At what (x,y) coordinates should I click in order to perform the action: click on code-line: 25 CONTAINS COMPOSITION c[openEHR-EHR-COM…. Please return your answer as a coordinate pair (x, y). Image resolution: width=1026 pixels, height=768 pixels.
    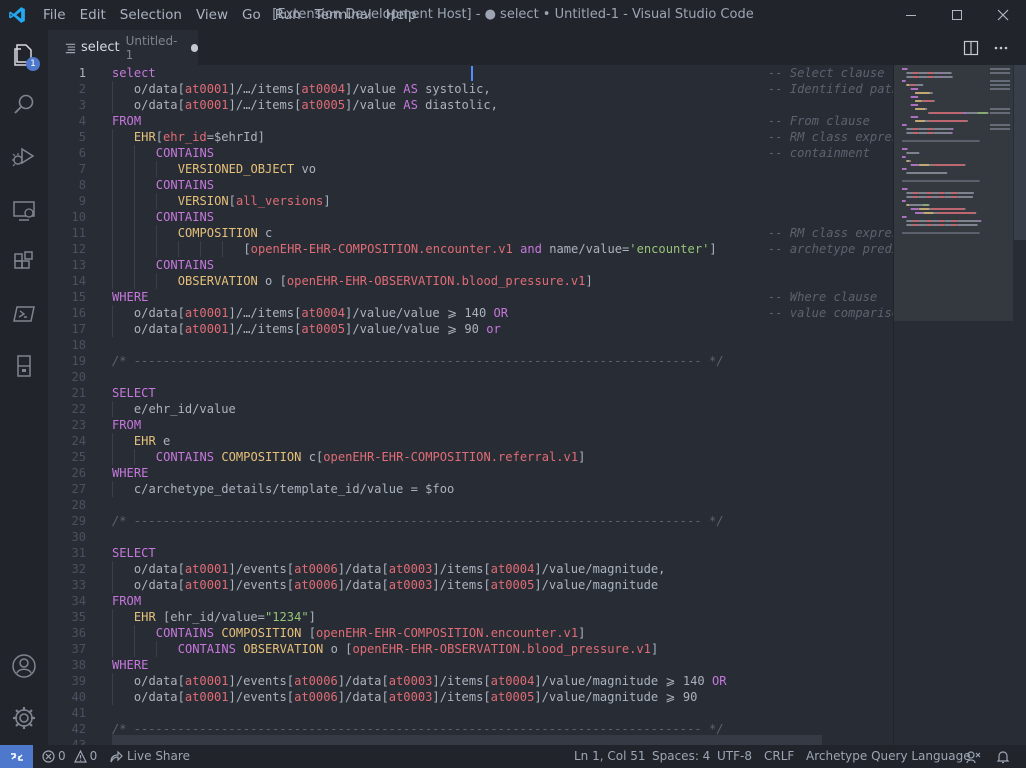
    Looking at the image, I should click on (470, 457).